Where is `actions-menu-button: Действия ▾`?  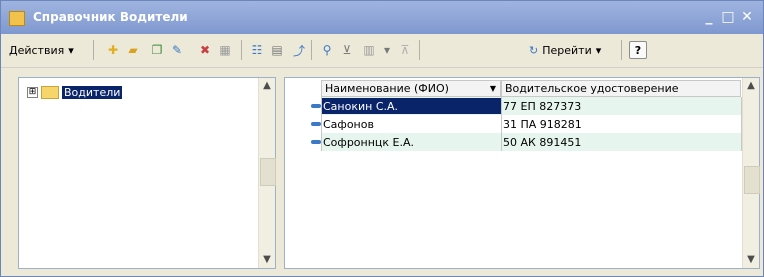 actions-menu-button: Действия ▾ is located at coordinates (41, 50).